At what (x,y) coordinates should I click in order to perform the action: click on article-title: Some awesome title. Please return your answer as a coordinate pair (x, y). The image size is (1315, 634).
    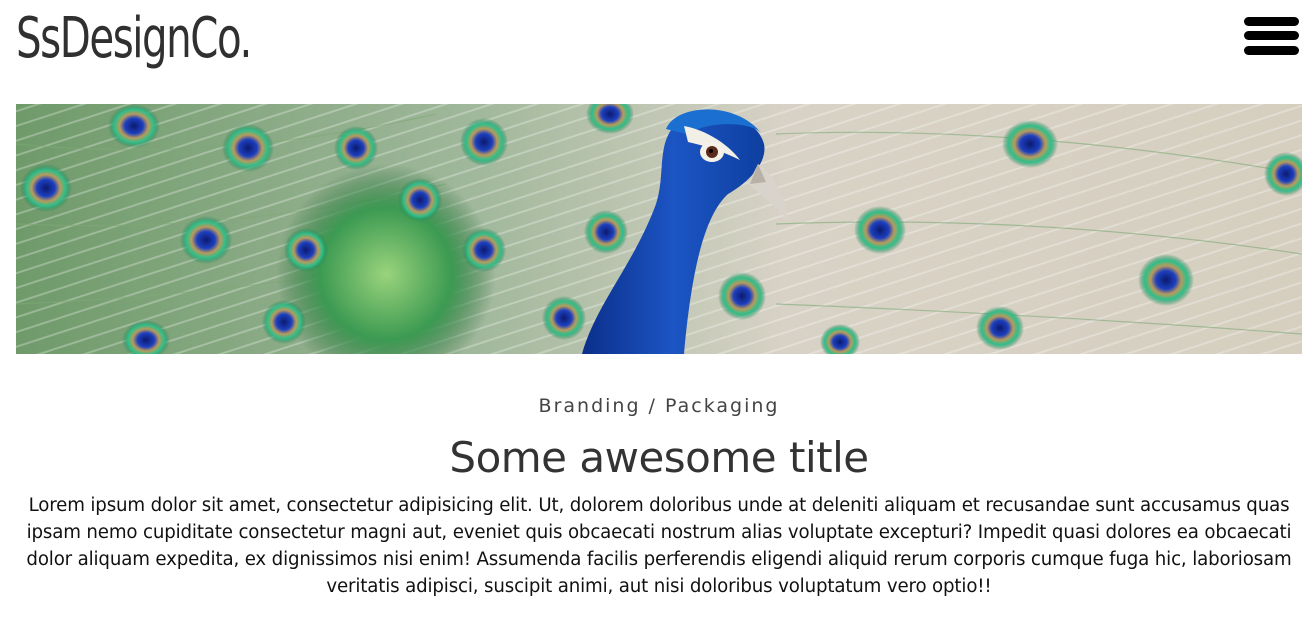
    Looking at the image, I should click on (659, 457).